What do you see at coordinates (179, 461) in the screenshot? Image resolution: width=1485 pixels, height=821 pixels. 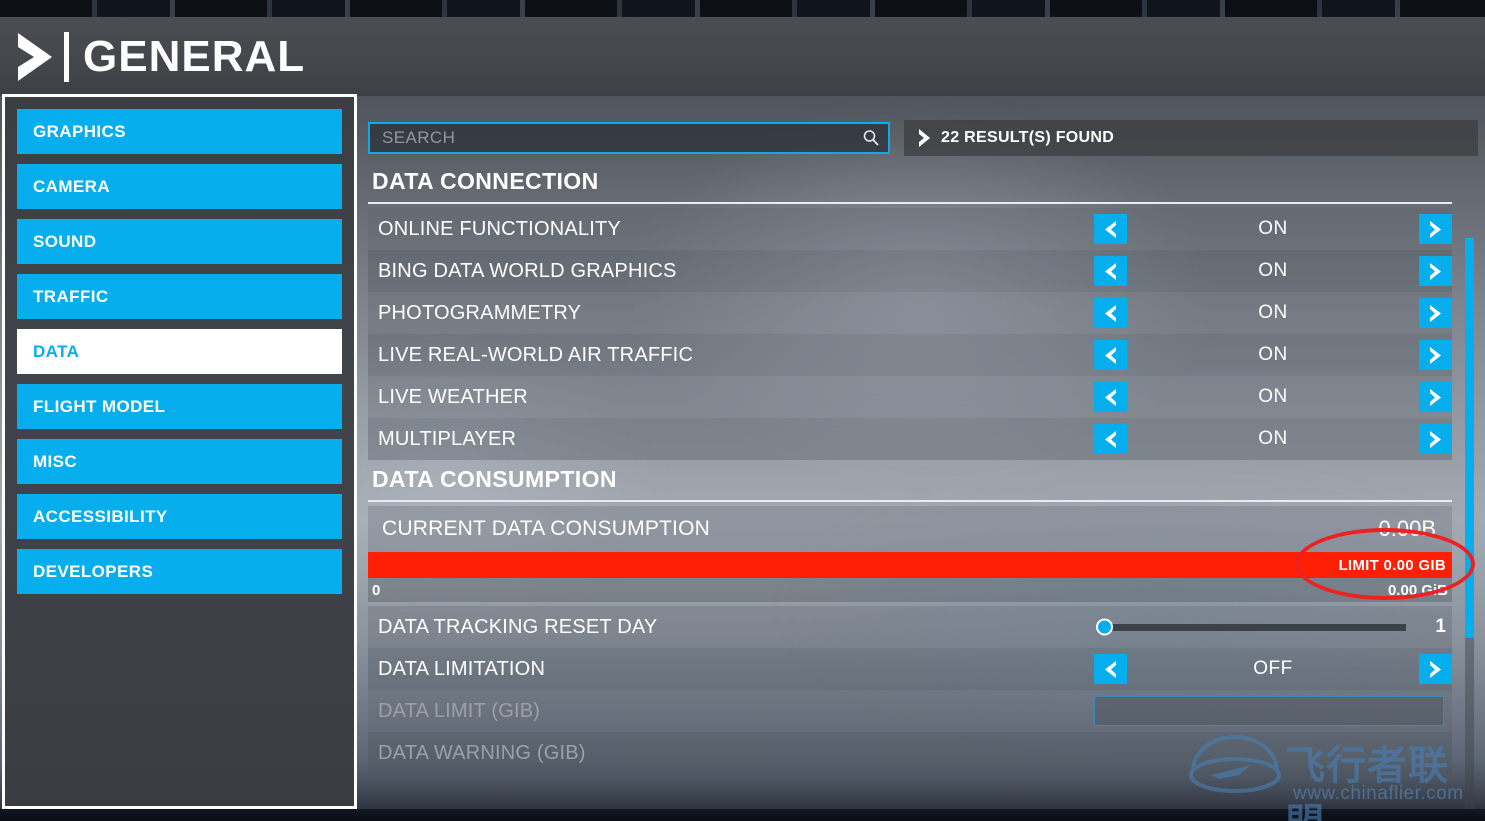 I see `sidebar-item-misc: MISC` at bounding box center [179, 461].